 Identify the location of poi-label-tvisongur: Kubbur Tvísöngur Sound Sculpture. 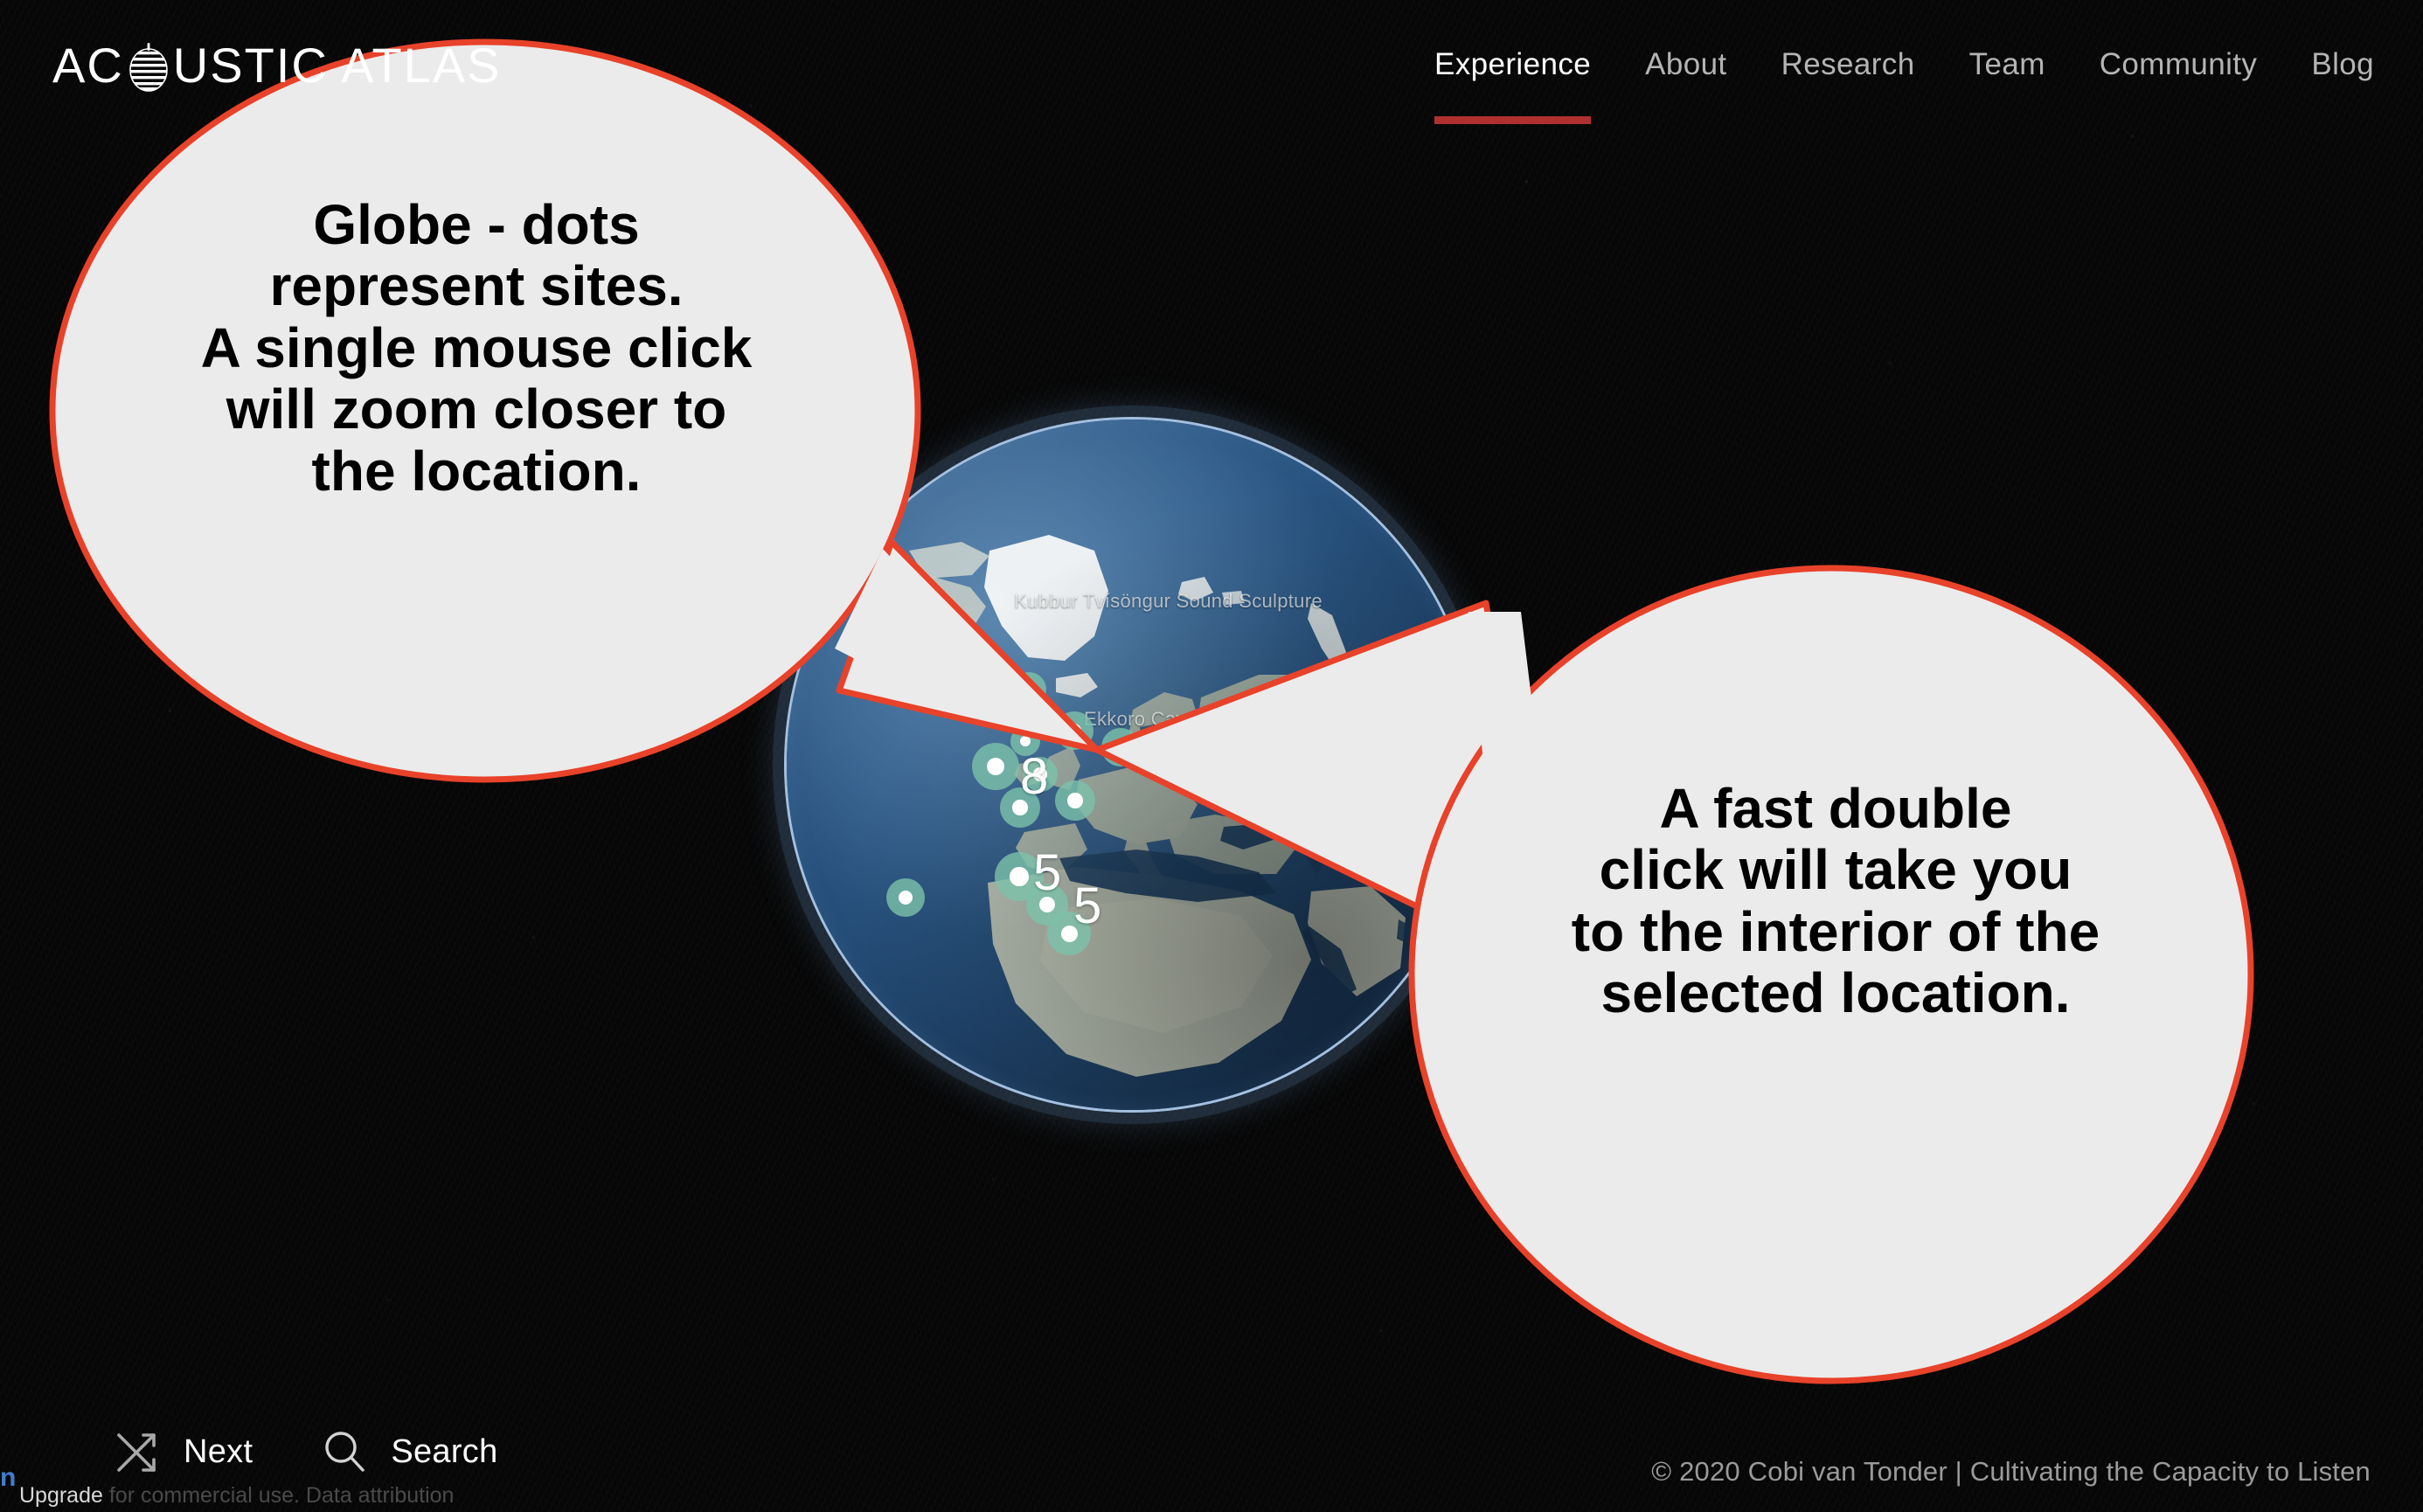
(1168, 601).